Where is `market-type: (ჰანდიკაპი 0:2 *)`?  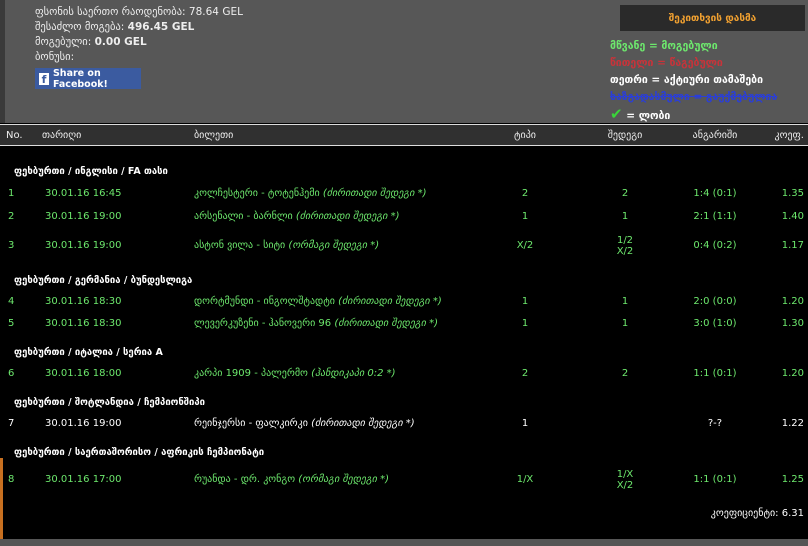
market-type: (ჰანდიკაპი 0:2 *) is located at coordinates (353, 373).